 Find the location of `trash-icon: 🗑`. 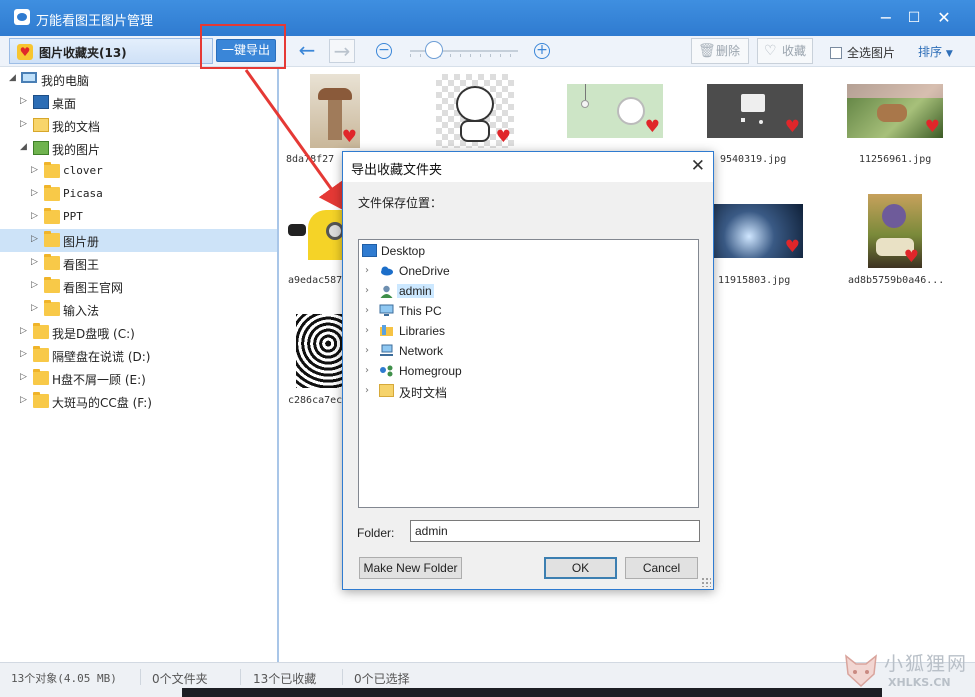

trash-icon: 🗑 is located at coordinates (707, 51).